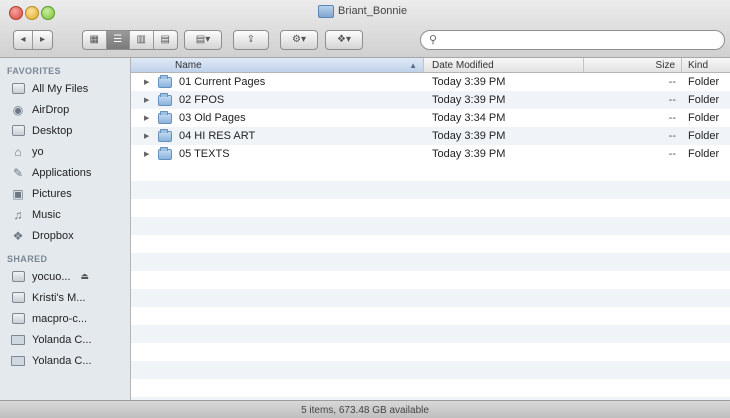  I want to click on sidebar-item-label: Pictures, so click(52, 193).